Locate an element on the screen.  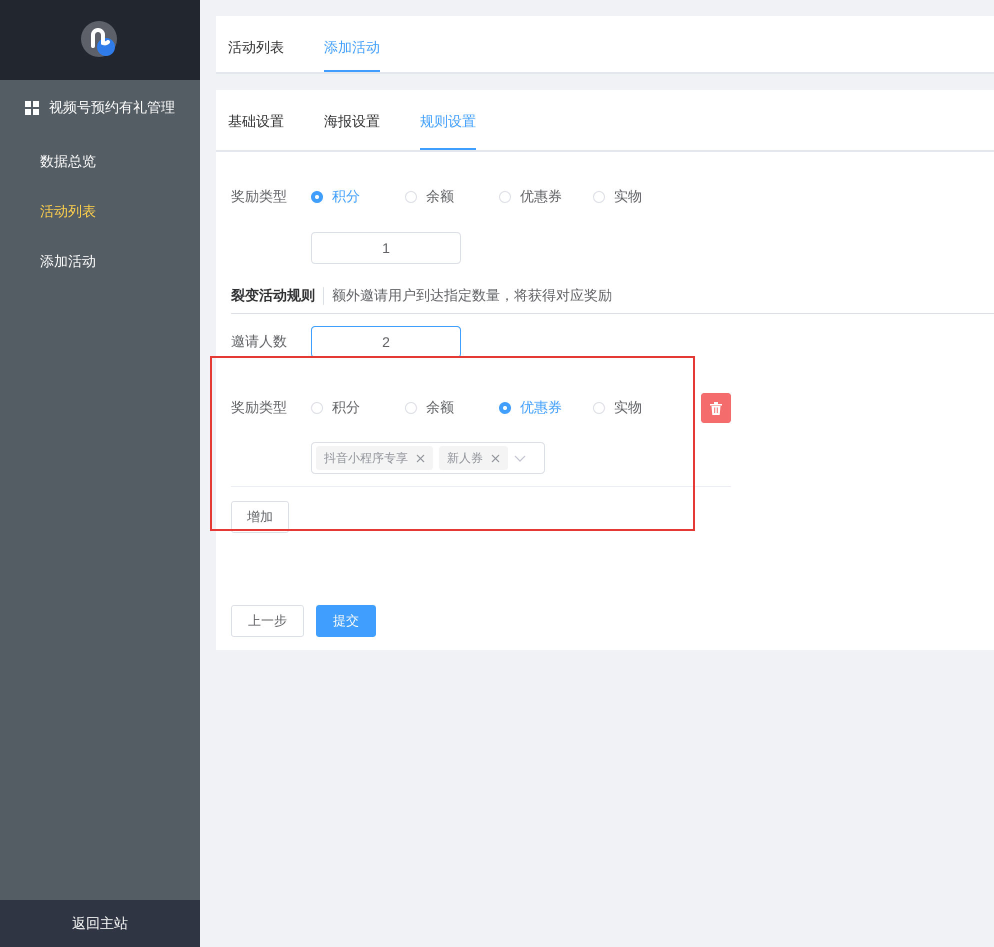
delete-button is located at coordinates (716, 408).